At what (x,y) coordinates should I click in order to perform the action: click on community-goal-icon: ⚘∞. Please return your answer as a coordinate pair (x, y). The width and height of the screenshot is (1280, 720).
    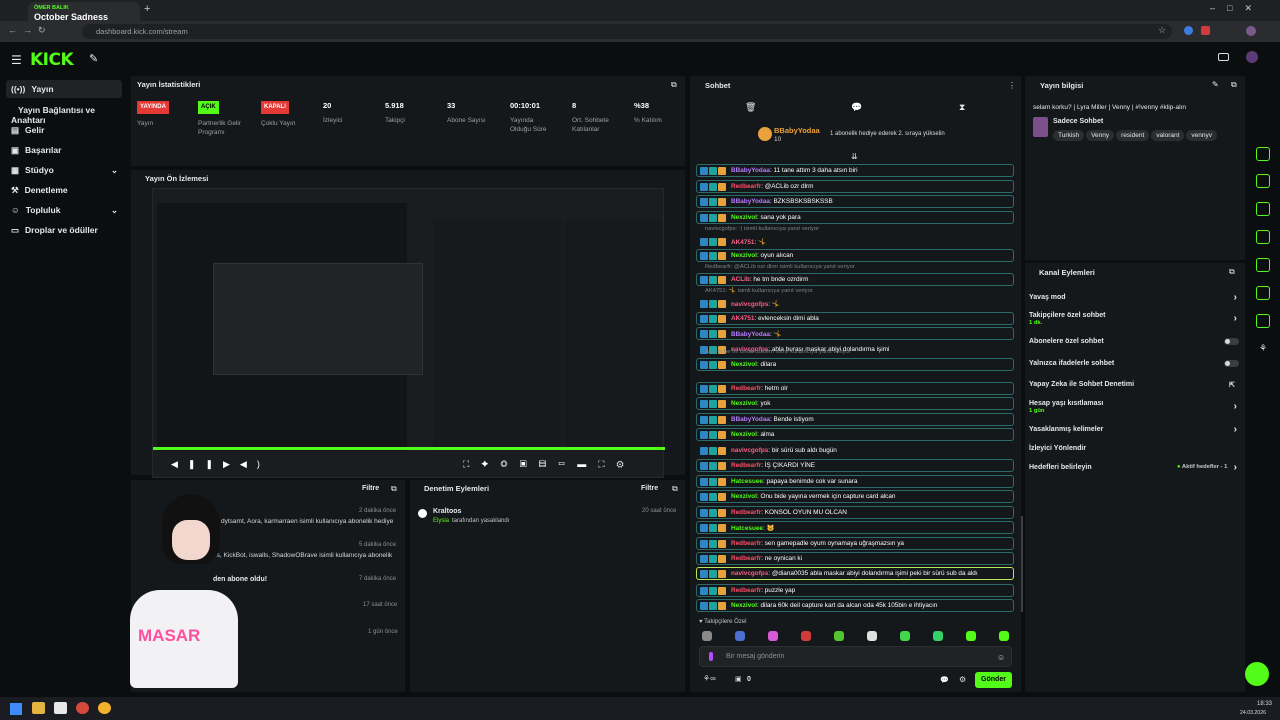
    Looking at the image, I should click on (709, 678).